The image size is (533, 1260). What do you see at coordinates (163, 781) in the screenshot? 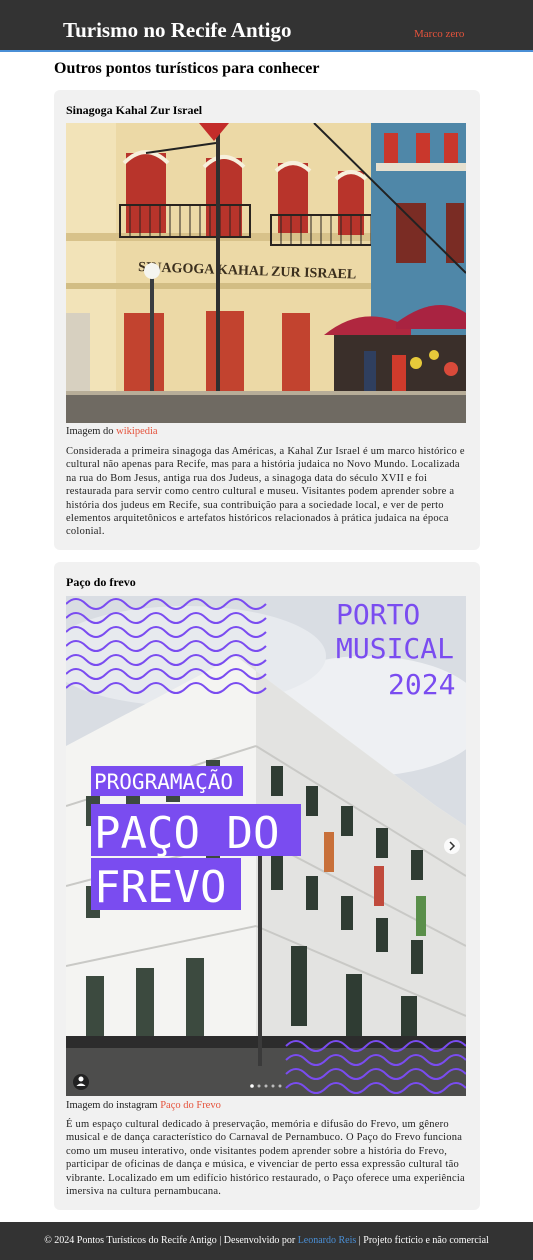
I see `poster-tag: PROGRAMAÇÃO` at bounding box center [163, 781].